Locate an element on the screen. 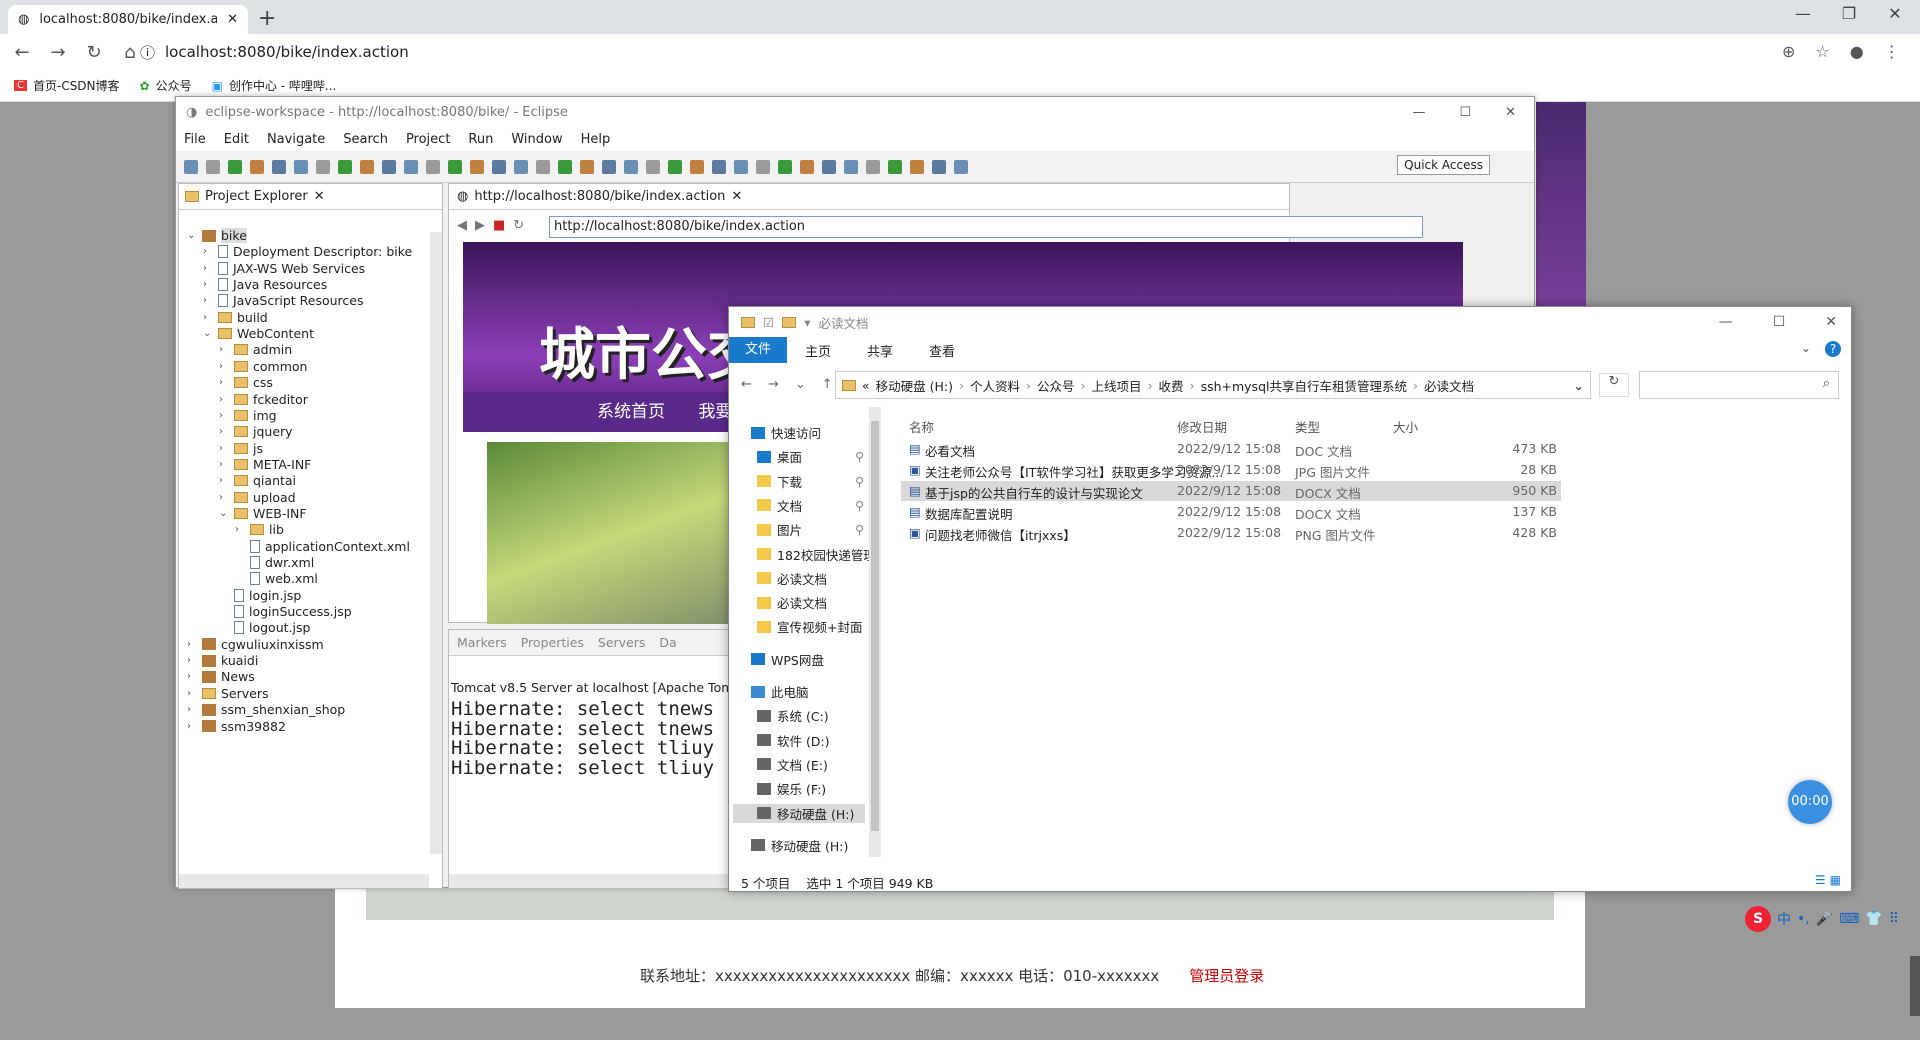 This screenshot has height=1040, width=1920. menu-search: Search is located at coordinates (365, 139).